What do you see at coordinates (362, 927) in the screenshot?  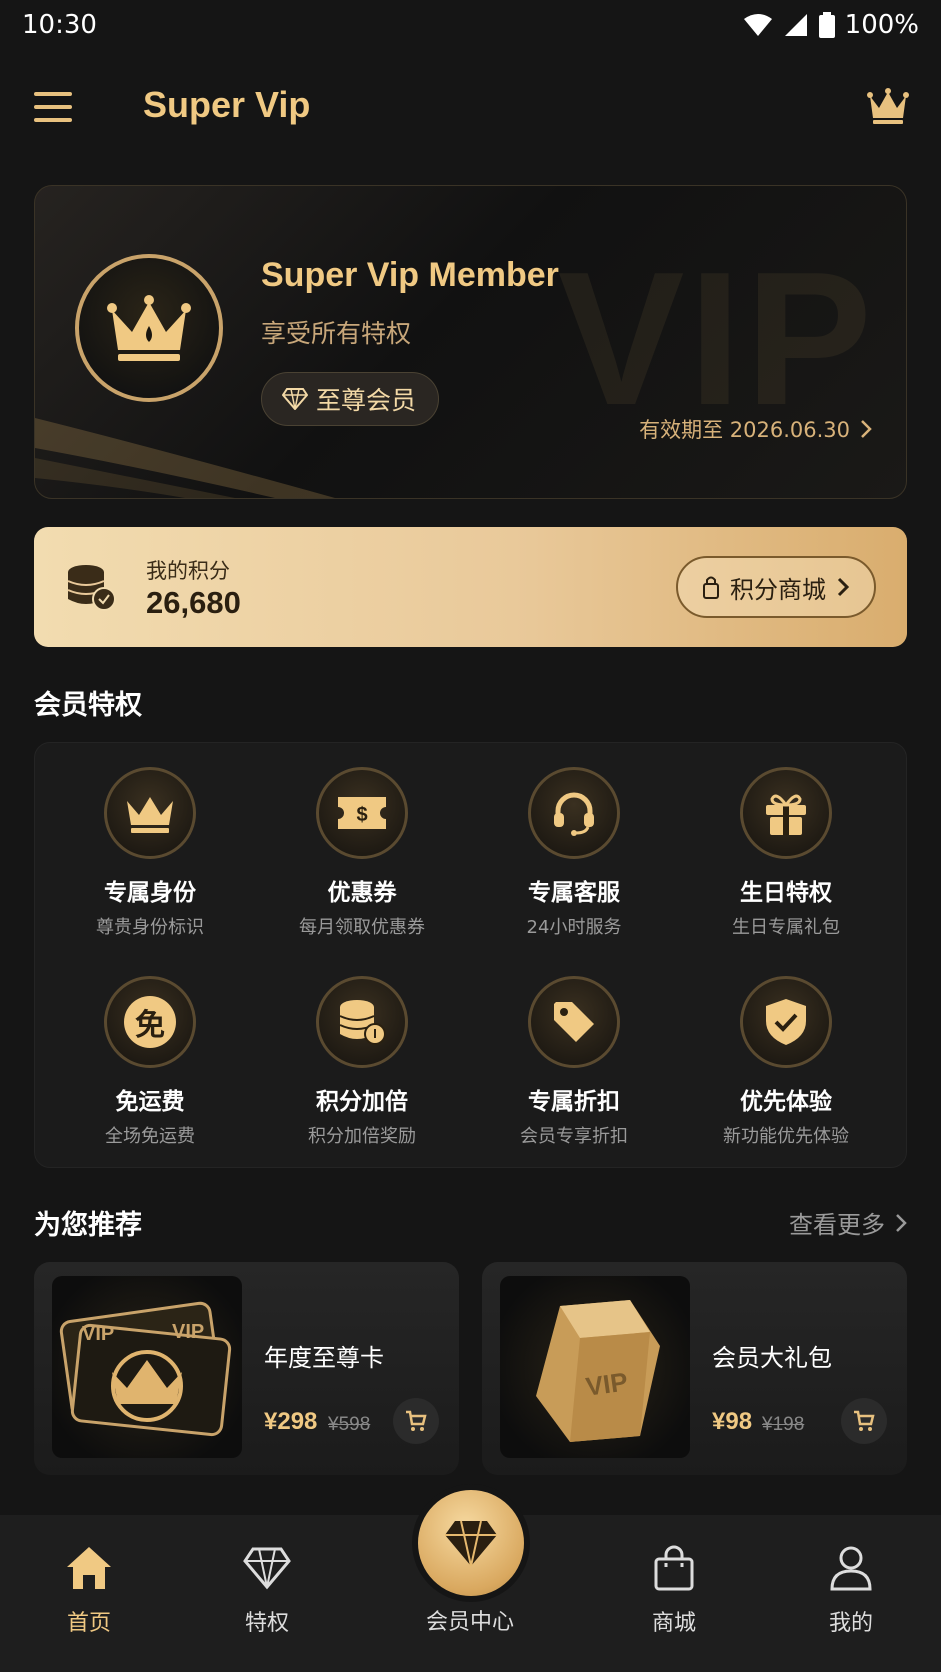 I see `privilege-desc: 每月领取优惠券` at bounding box center [362, 927].